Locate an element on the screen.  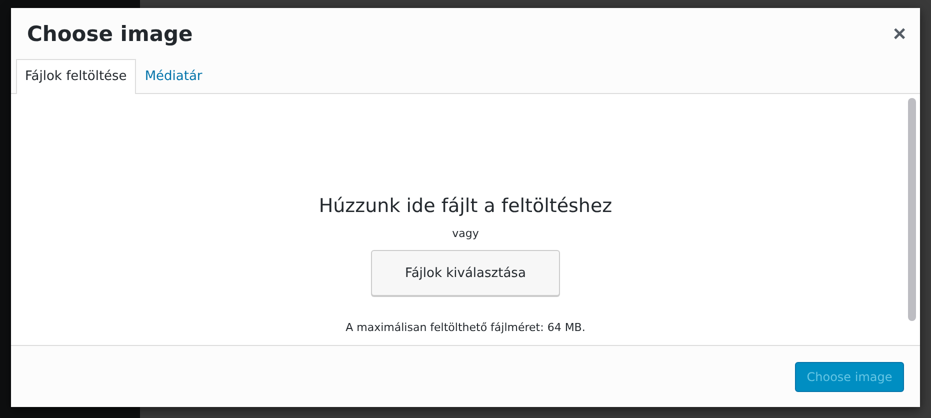
scrollbar-thumb is located at coordinates (912, 209).